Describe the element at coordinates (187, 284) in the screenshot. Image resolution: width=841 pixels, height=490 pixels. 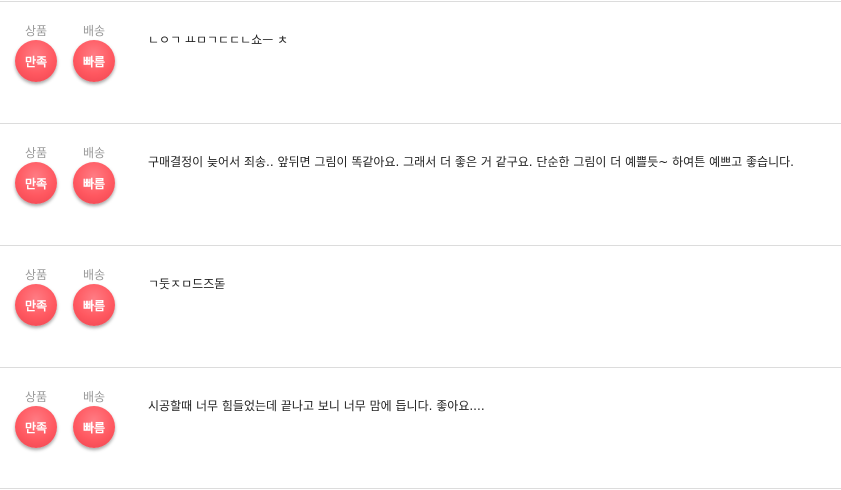
I see `review-text: ㄱ둣ㅈㅁ드즈돋` at that location.